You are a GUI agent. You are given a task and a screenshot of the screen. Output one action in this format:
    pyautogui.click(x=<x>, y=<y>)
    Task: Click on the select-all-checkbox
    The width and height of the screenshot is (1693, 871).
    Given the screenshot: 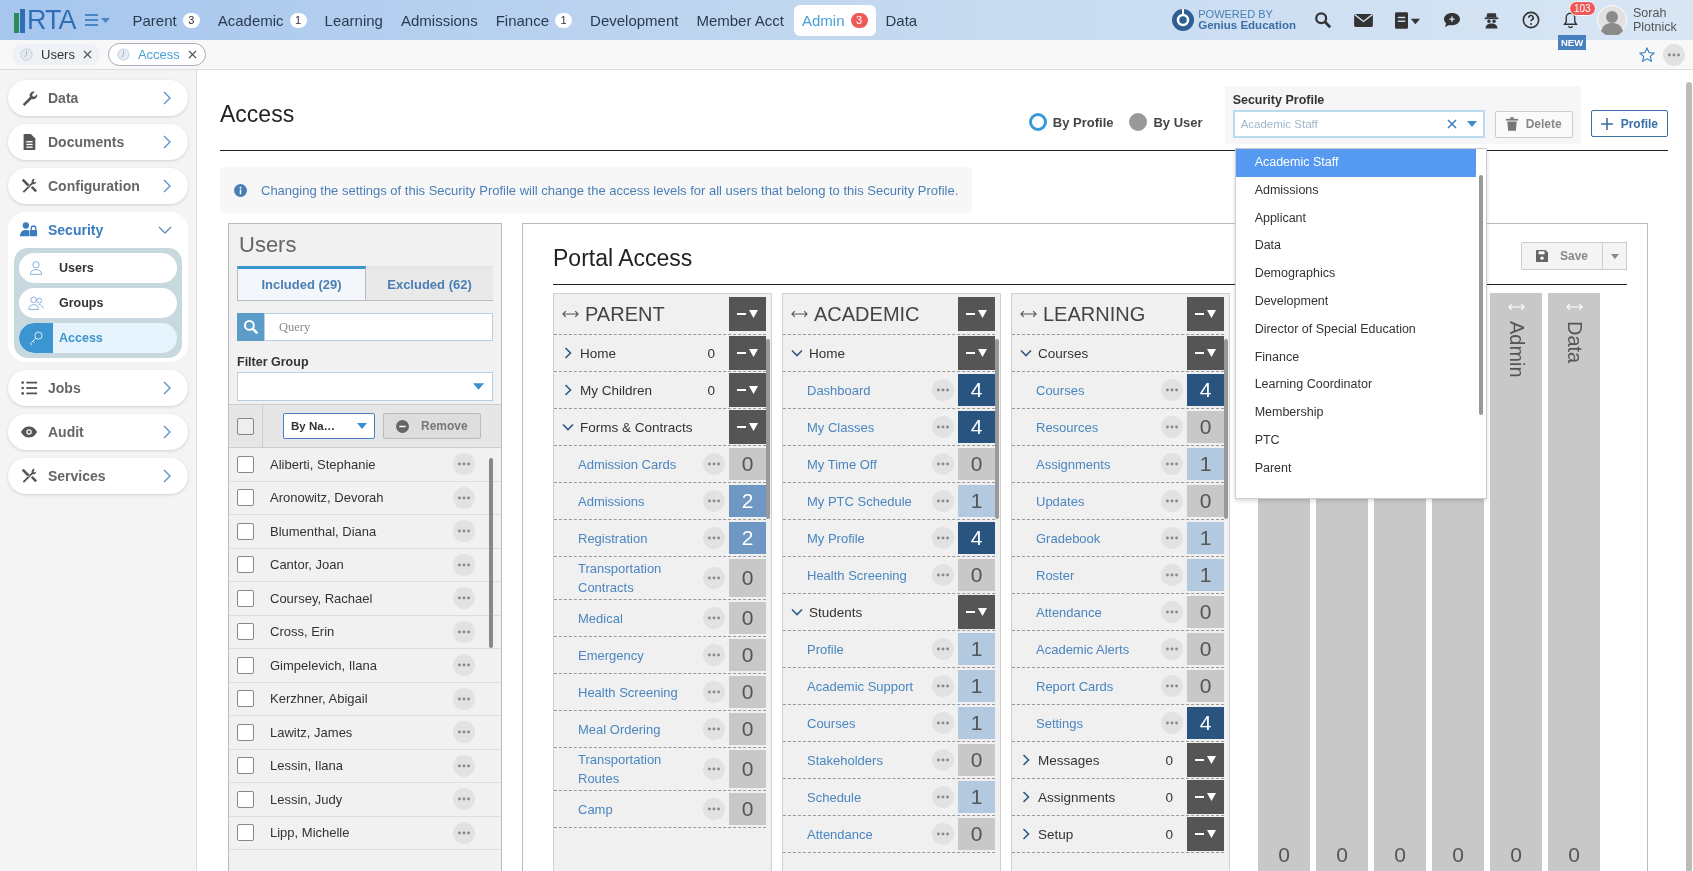 What is the action you would take?
    pyautogui.click(x=245, y=426)
    